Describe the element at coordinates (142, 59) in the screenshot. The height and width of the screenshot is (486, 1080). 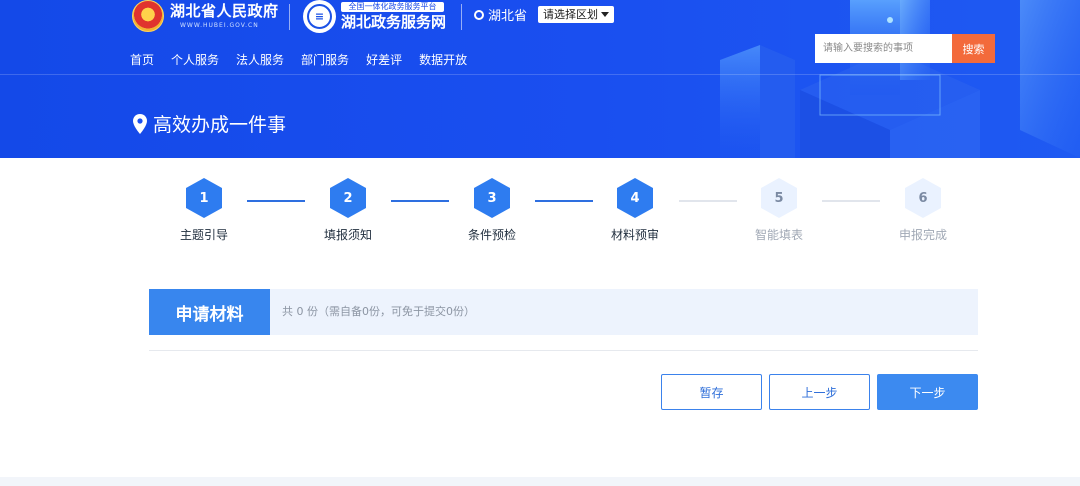
I see `nav-item-home: 首页` at that location.